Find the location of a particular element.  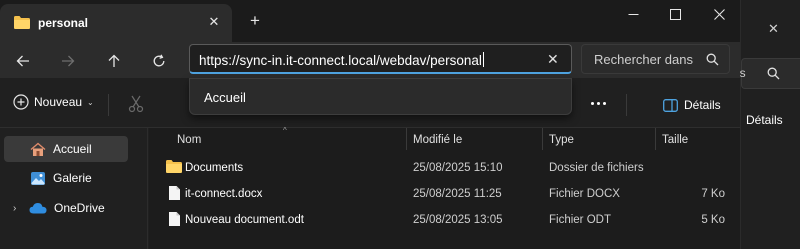

refresh-icon is located at coordinates (159, 60).